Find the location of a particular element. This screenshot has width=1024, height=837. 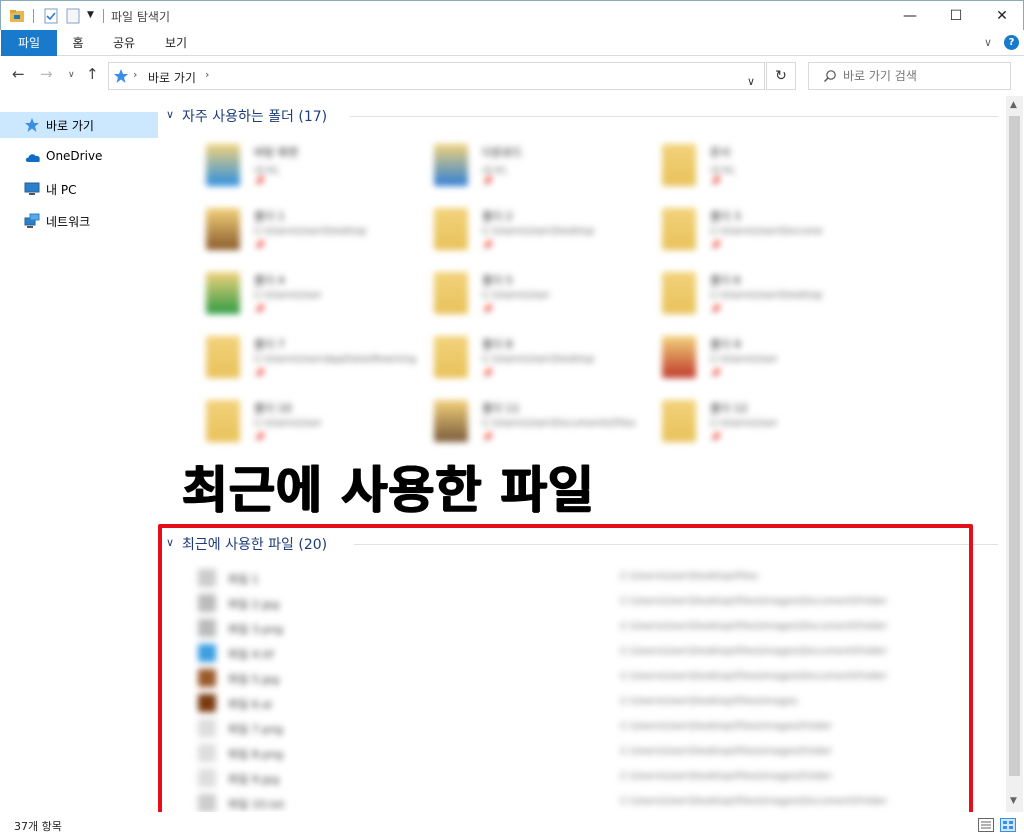

search-box is located at coordinates (909, 76).